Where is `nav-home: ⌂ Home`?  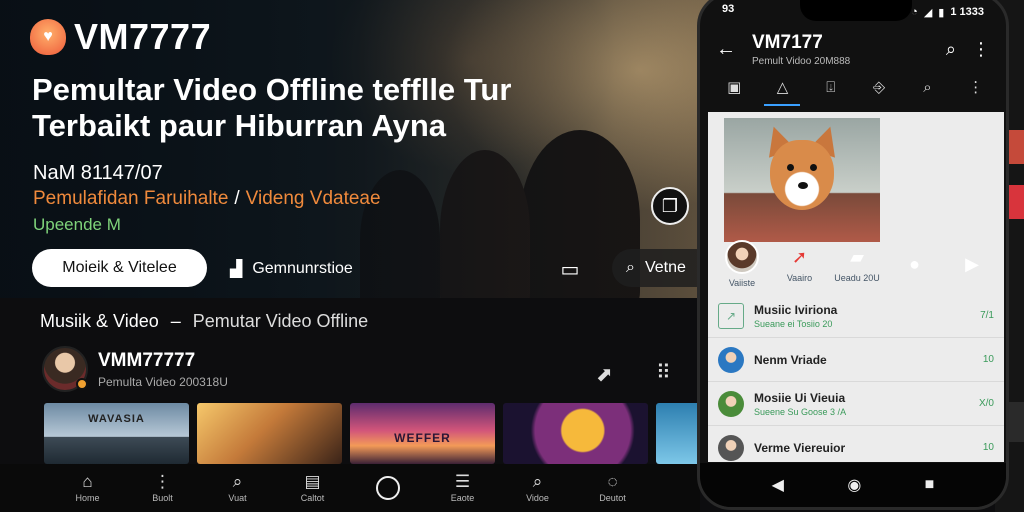
nav-home: ⌂ Home is located at coordinates (88, 488).